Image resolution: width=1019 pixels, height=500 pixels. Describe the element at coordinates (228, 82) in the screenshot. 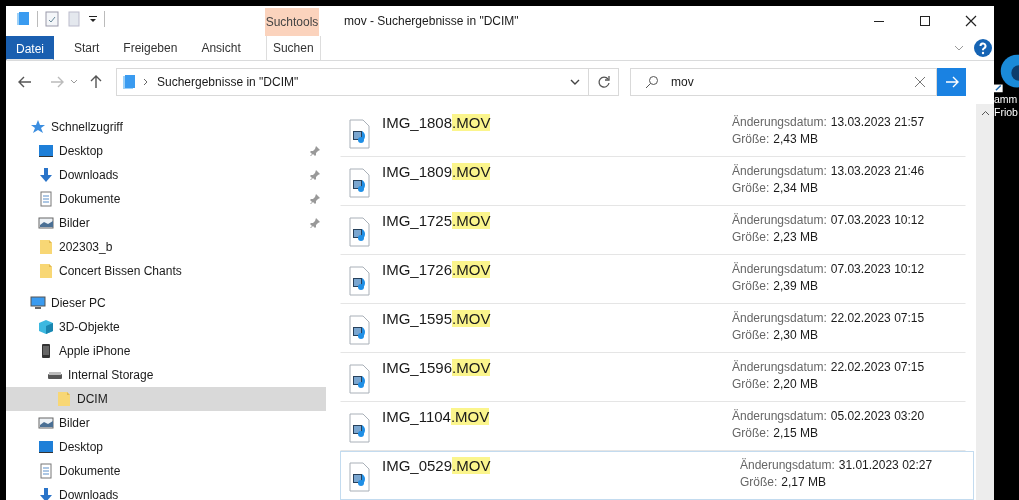

I see `breadcrumb: Suchergebnisse in "DCIM"` at that location.